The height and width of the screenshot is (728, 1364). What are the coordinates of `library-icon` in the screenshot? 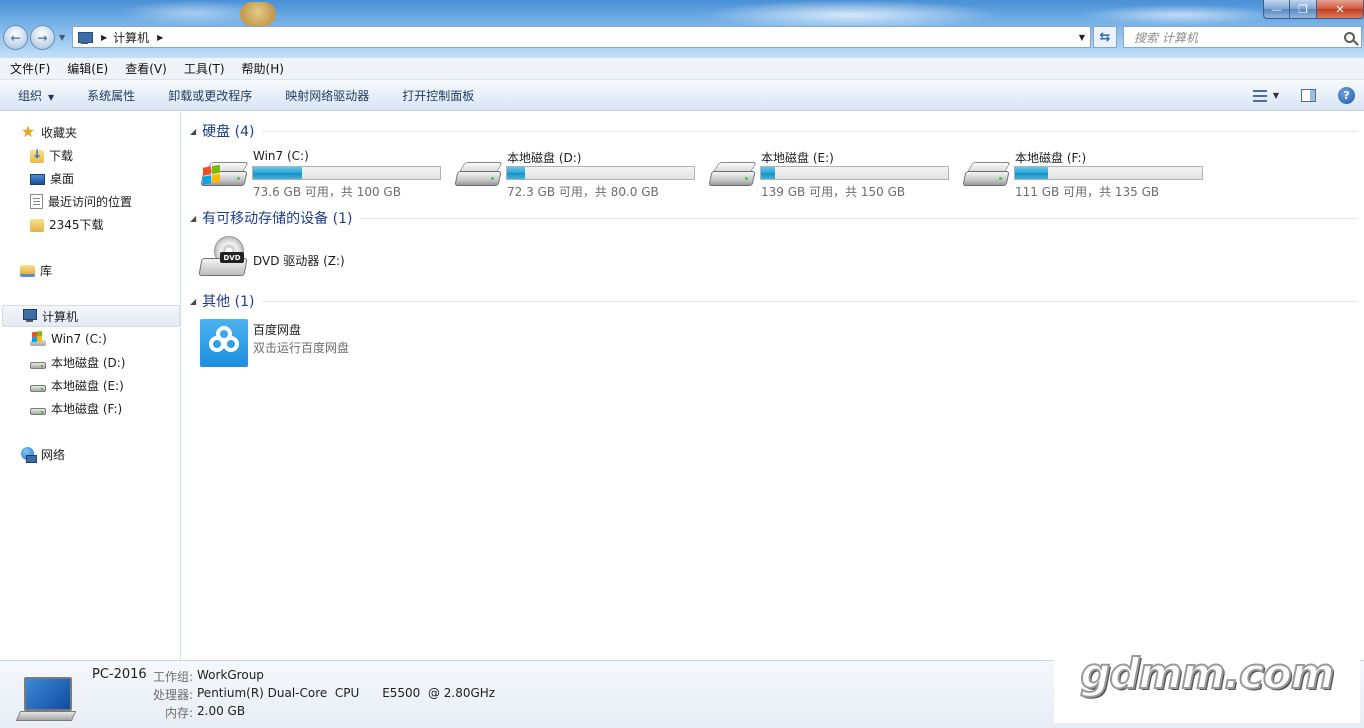 It's located at (27, 271).